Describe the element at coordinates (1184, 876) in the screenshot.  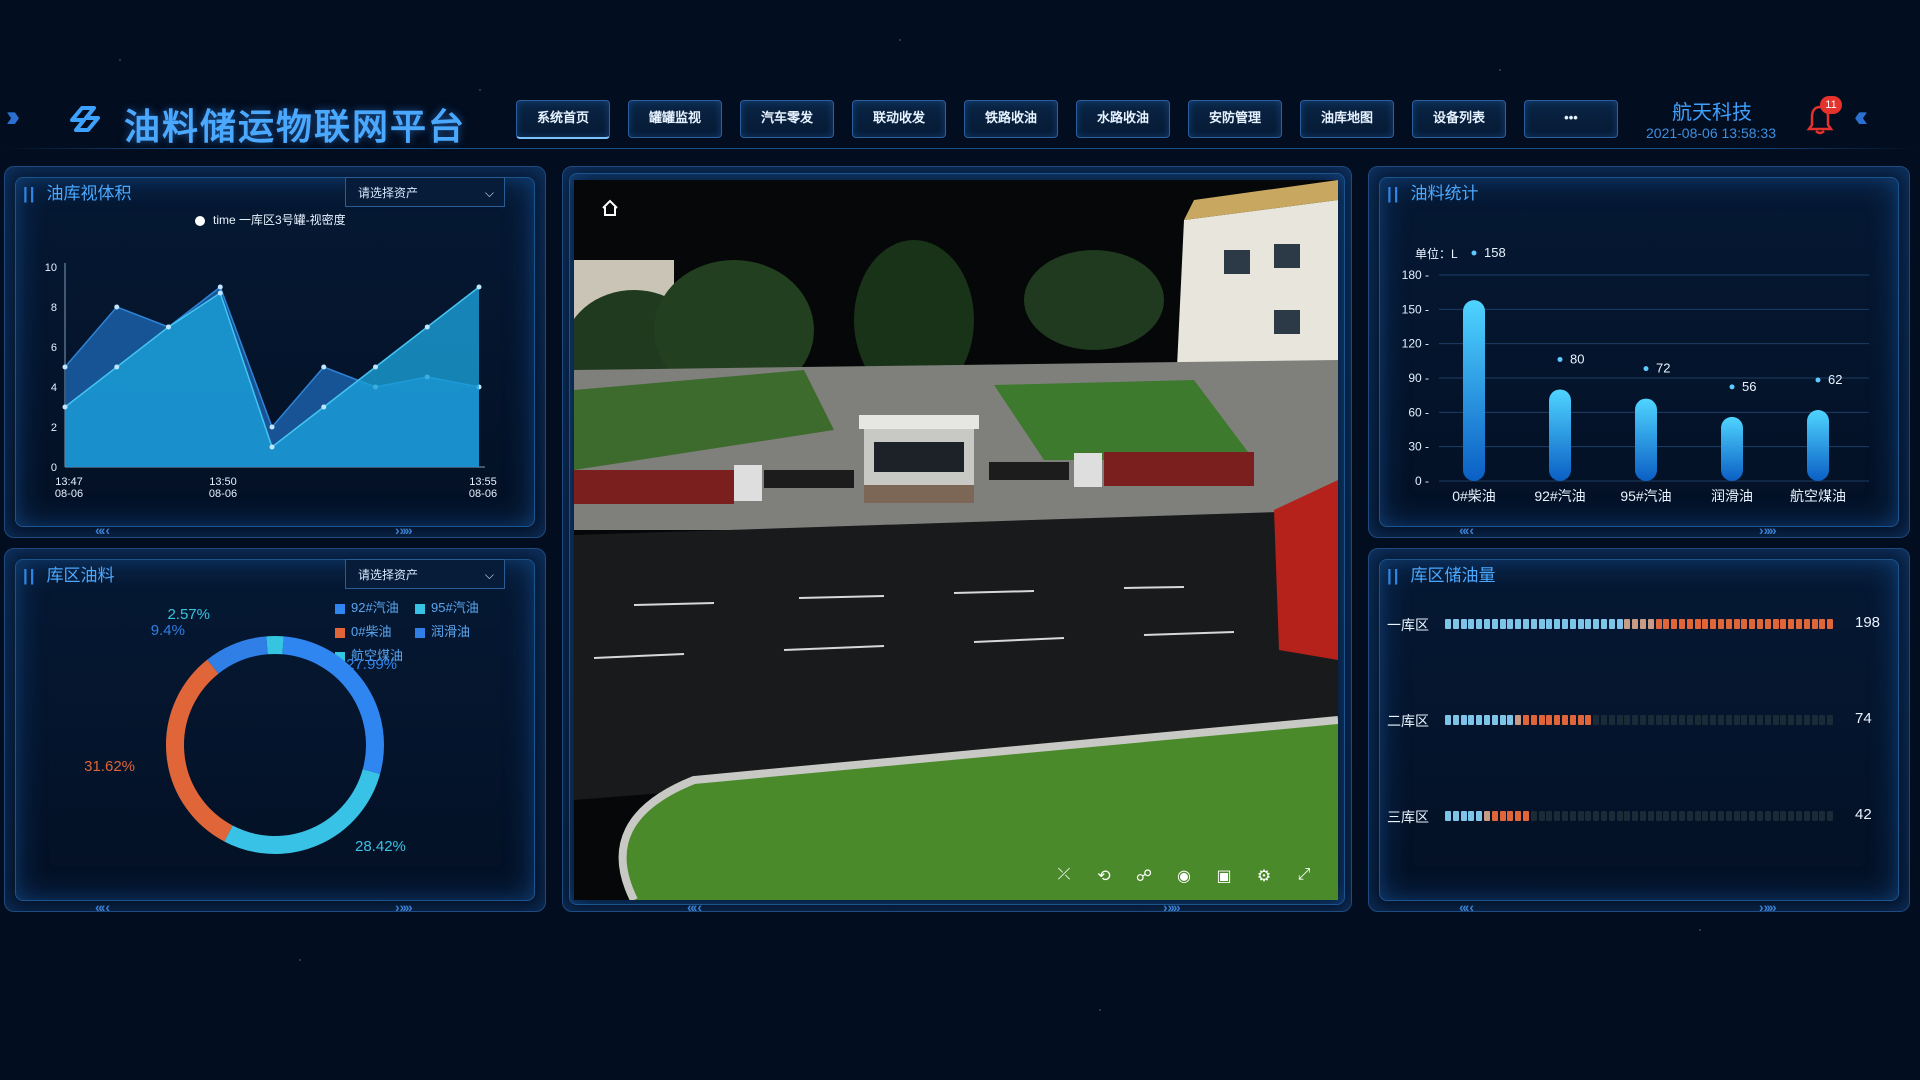
I see `globe-icon: ◉` at that location.